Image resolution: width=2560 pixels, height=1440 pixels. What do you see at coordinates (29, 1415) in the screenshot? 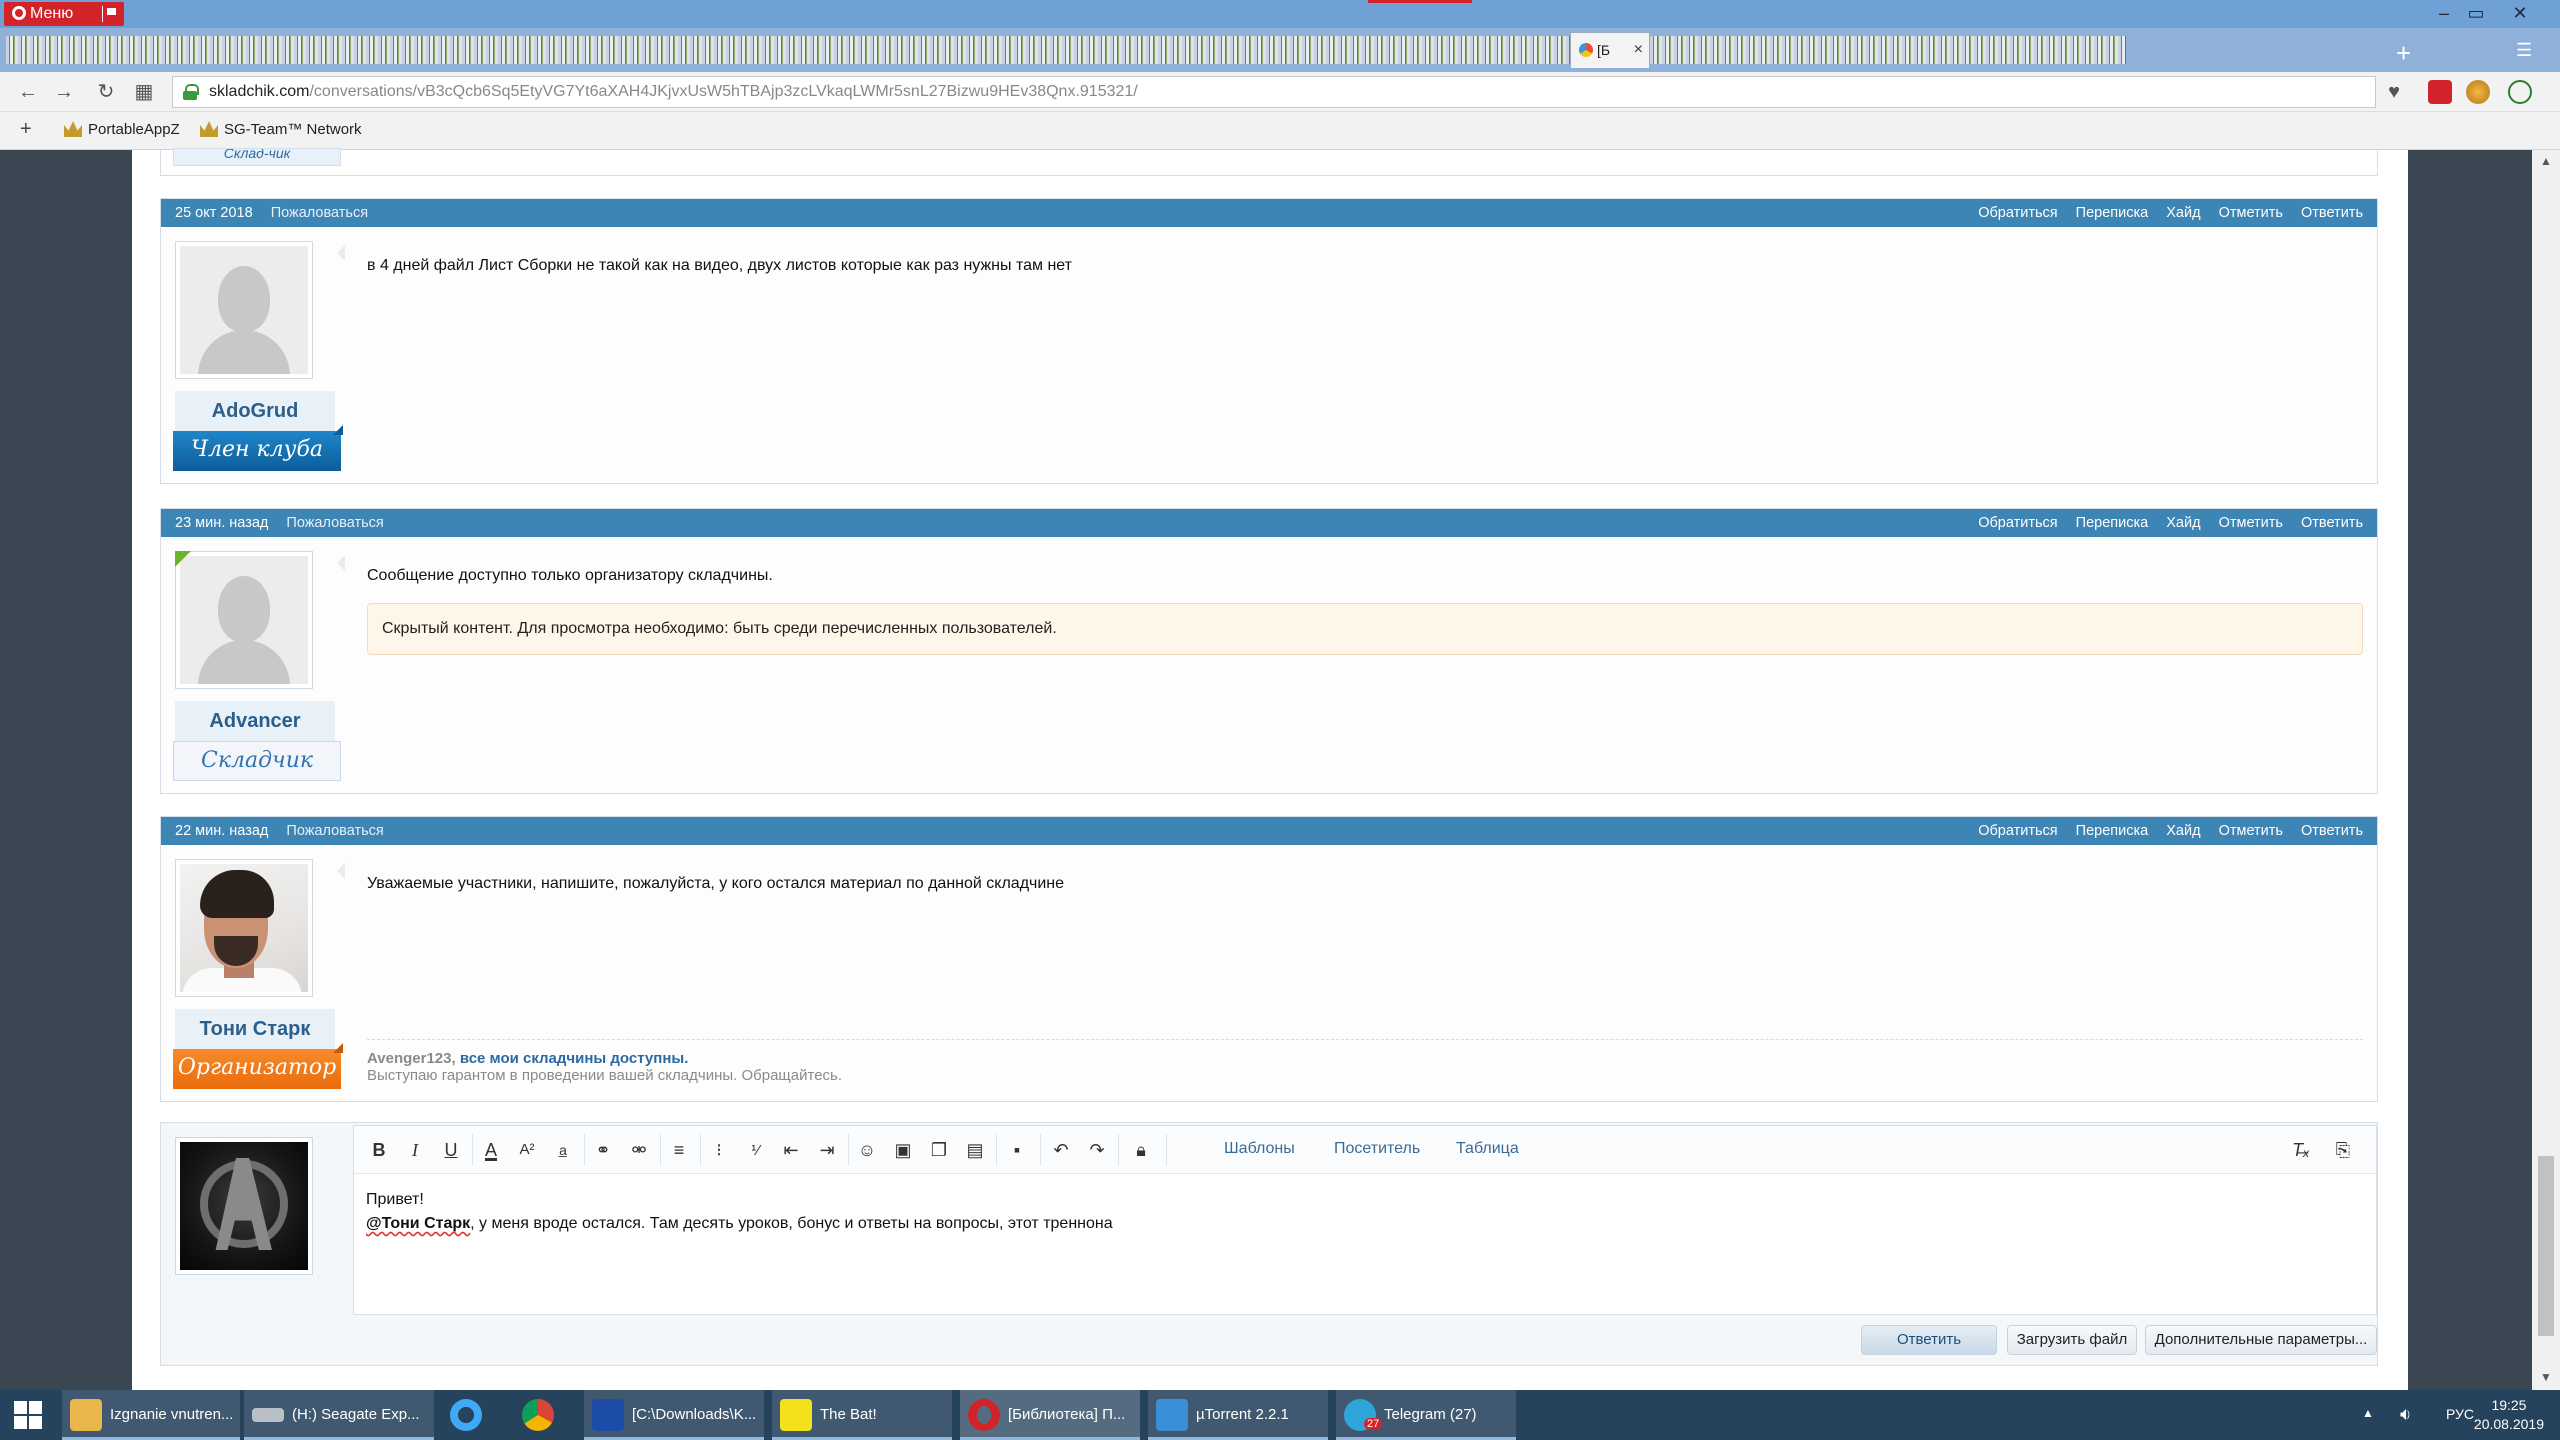
I see `start-button` at bounding box center [29, 1415].